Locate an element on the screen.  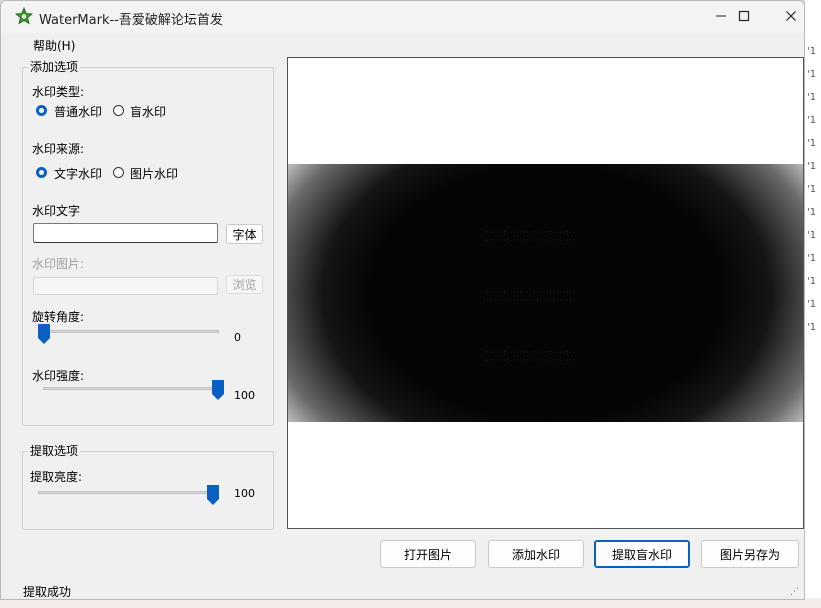
rotation-label: 旋转角度: is located at coordinates (58, 317).